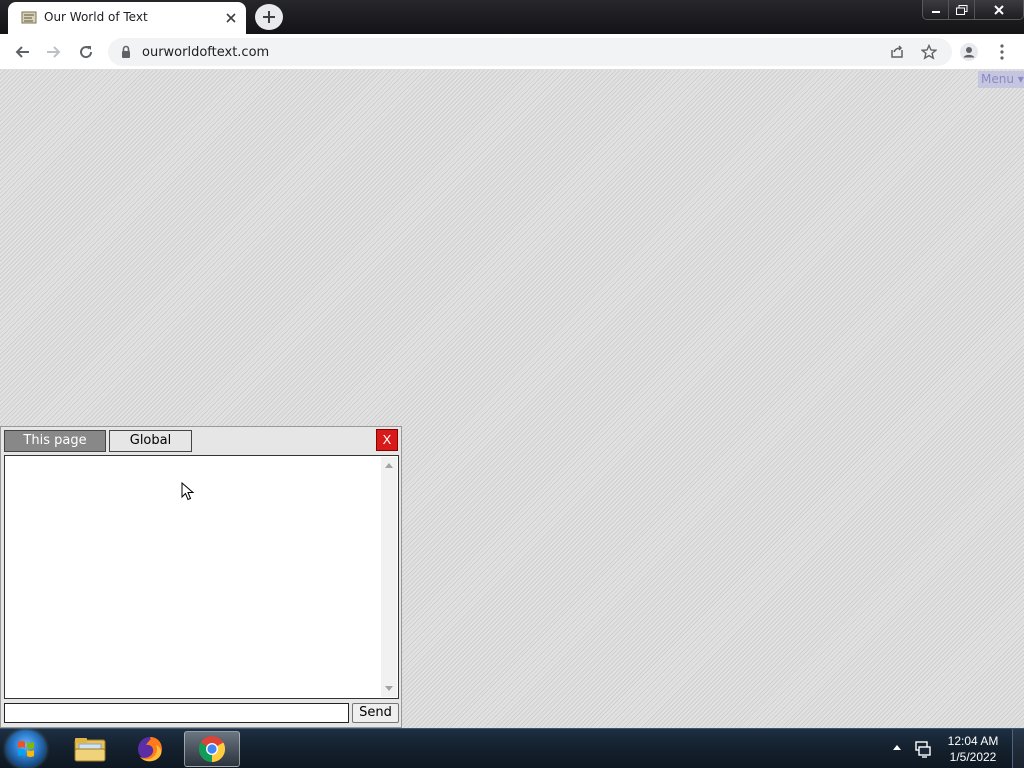 The height and width of the screenshot is (768, 1024). What do you see at coordinates (1018, 748) in the screenshot?
I see `show-desktop-button` at bounding box center [1018, 748].